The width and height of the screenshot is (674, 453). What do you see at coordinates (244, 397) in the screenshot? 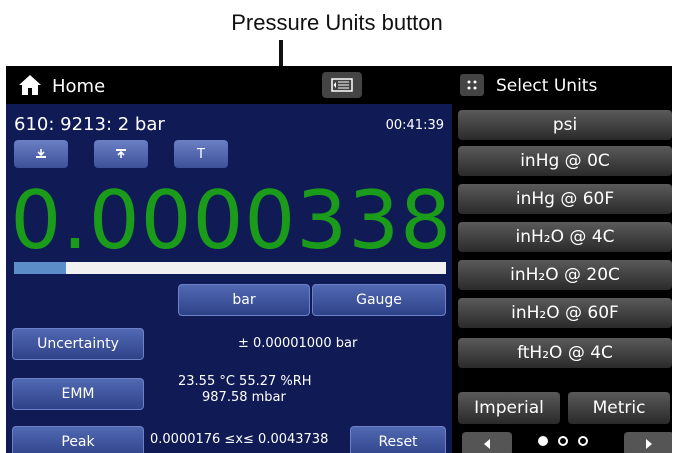
I see `emm-line2: 987.58 mbar` at bounding box center [244, 397].